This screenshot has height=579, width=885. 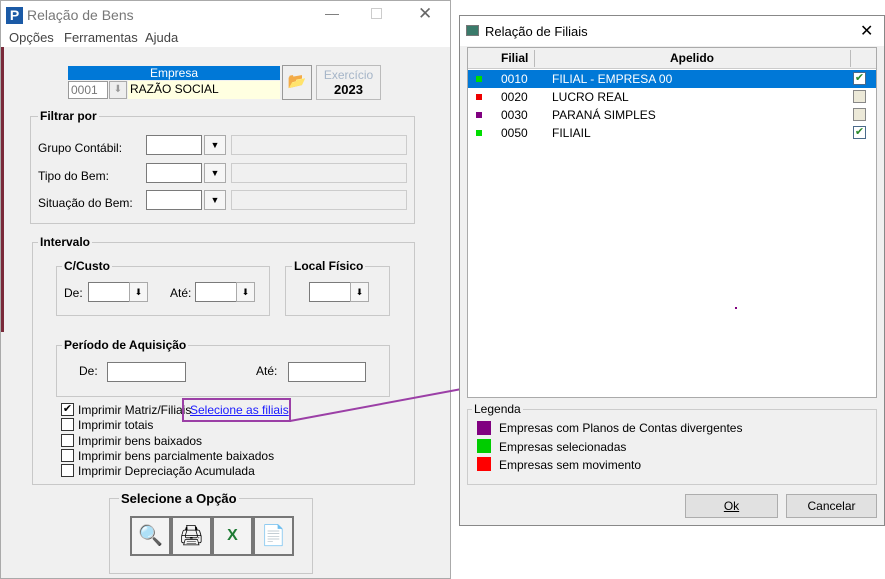 I want to click on dialog-close-button: ✕, so click(x=866, y=31).